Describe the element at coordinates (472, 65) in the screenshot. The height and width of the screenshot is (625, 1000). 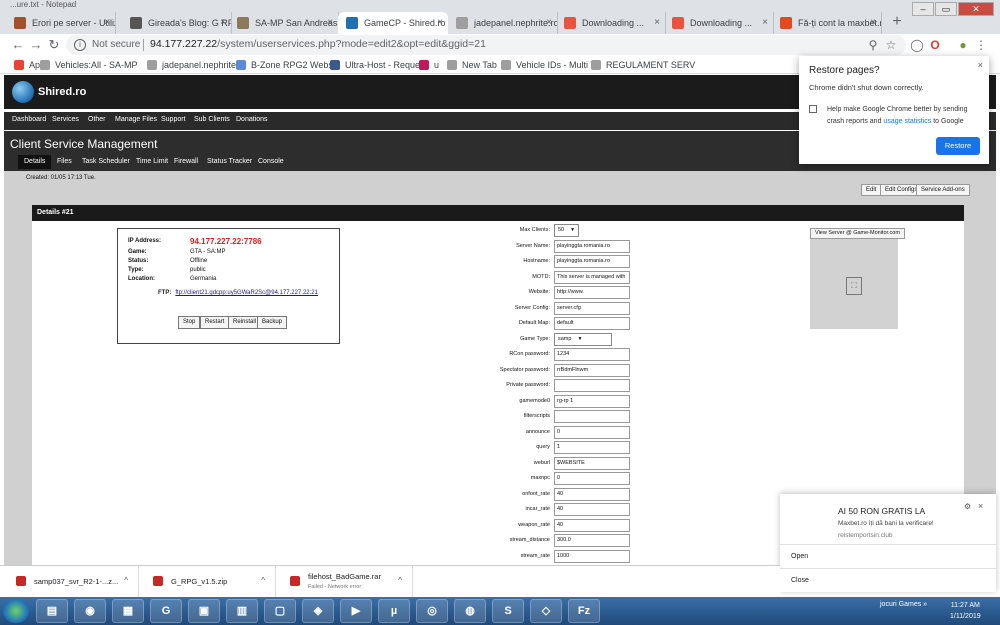
I see `bookmark-item: New Tab` at that location.